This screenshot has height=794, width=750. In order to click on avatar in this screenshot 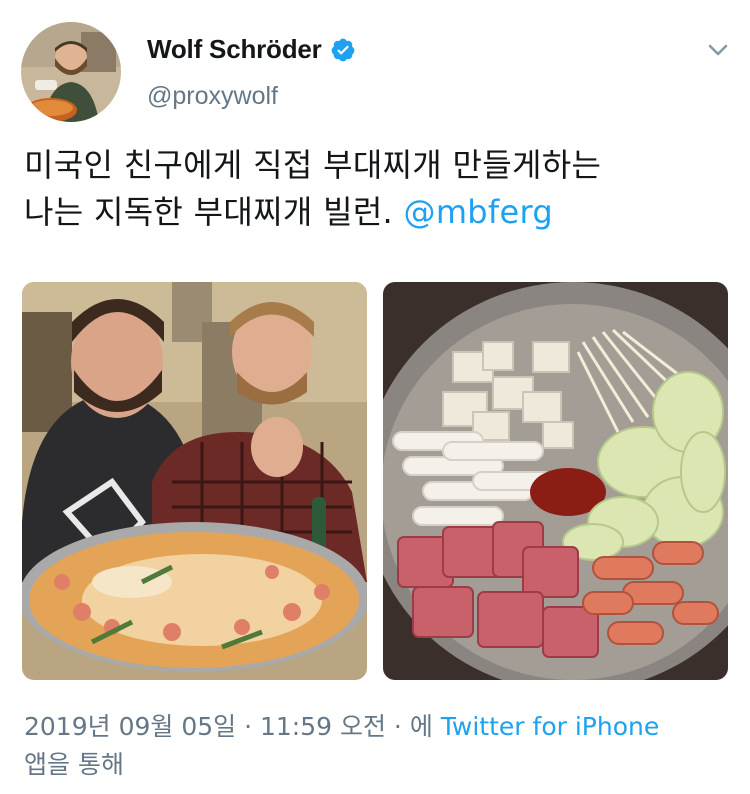, I will do `click(71, 72)`.